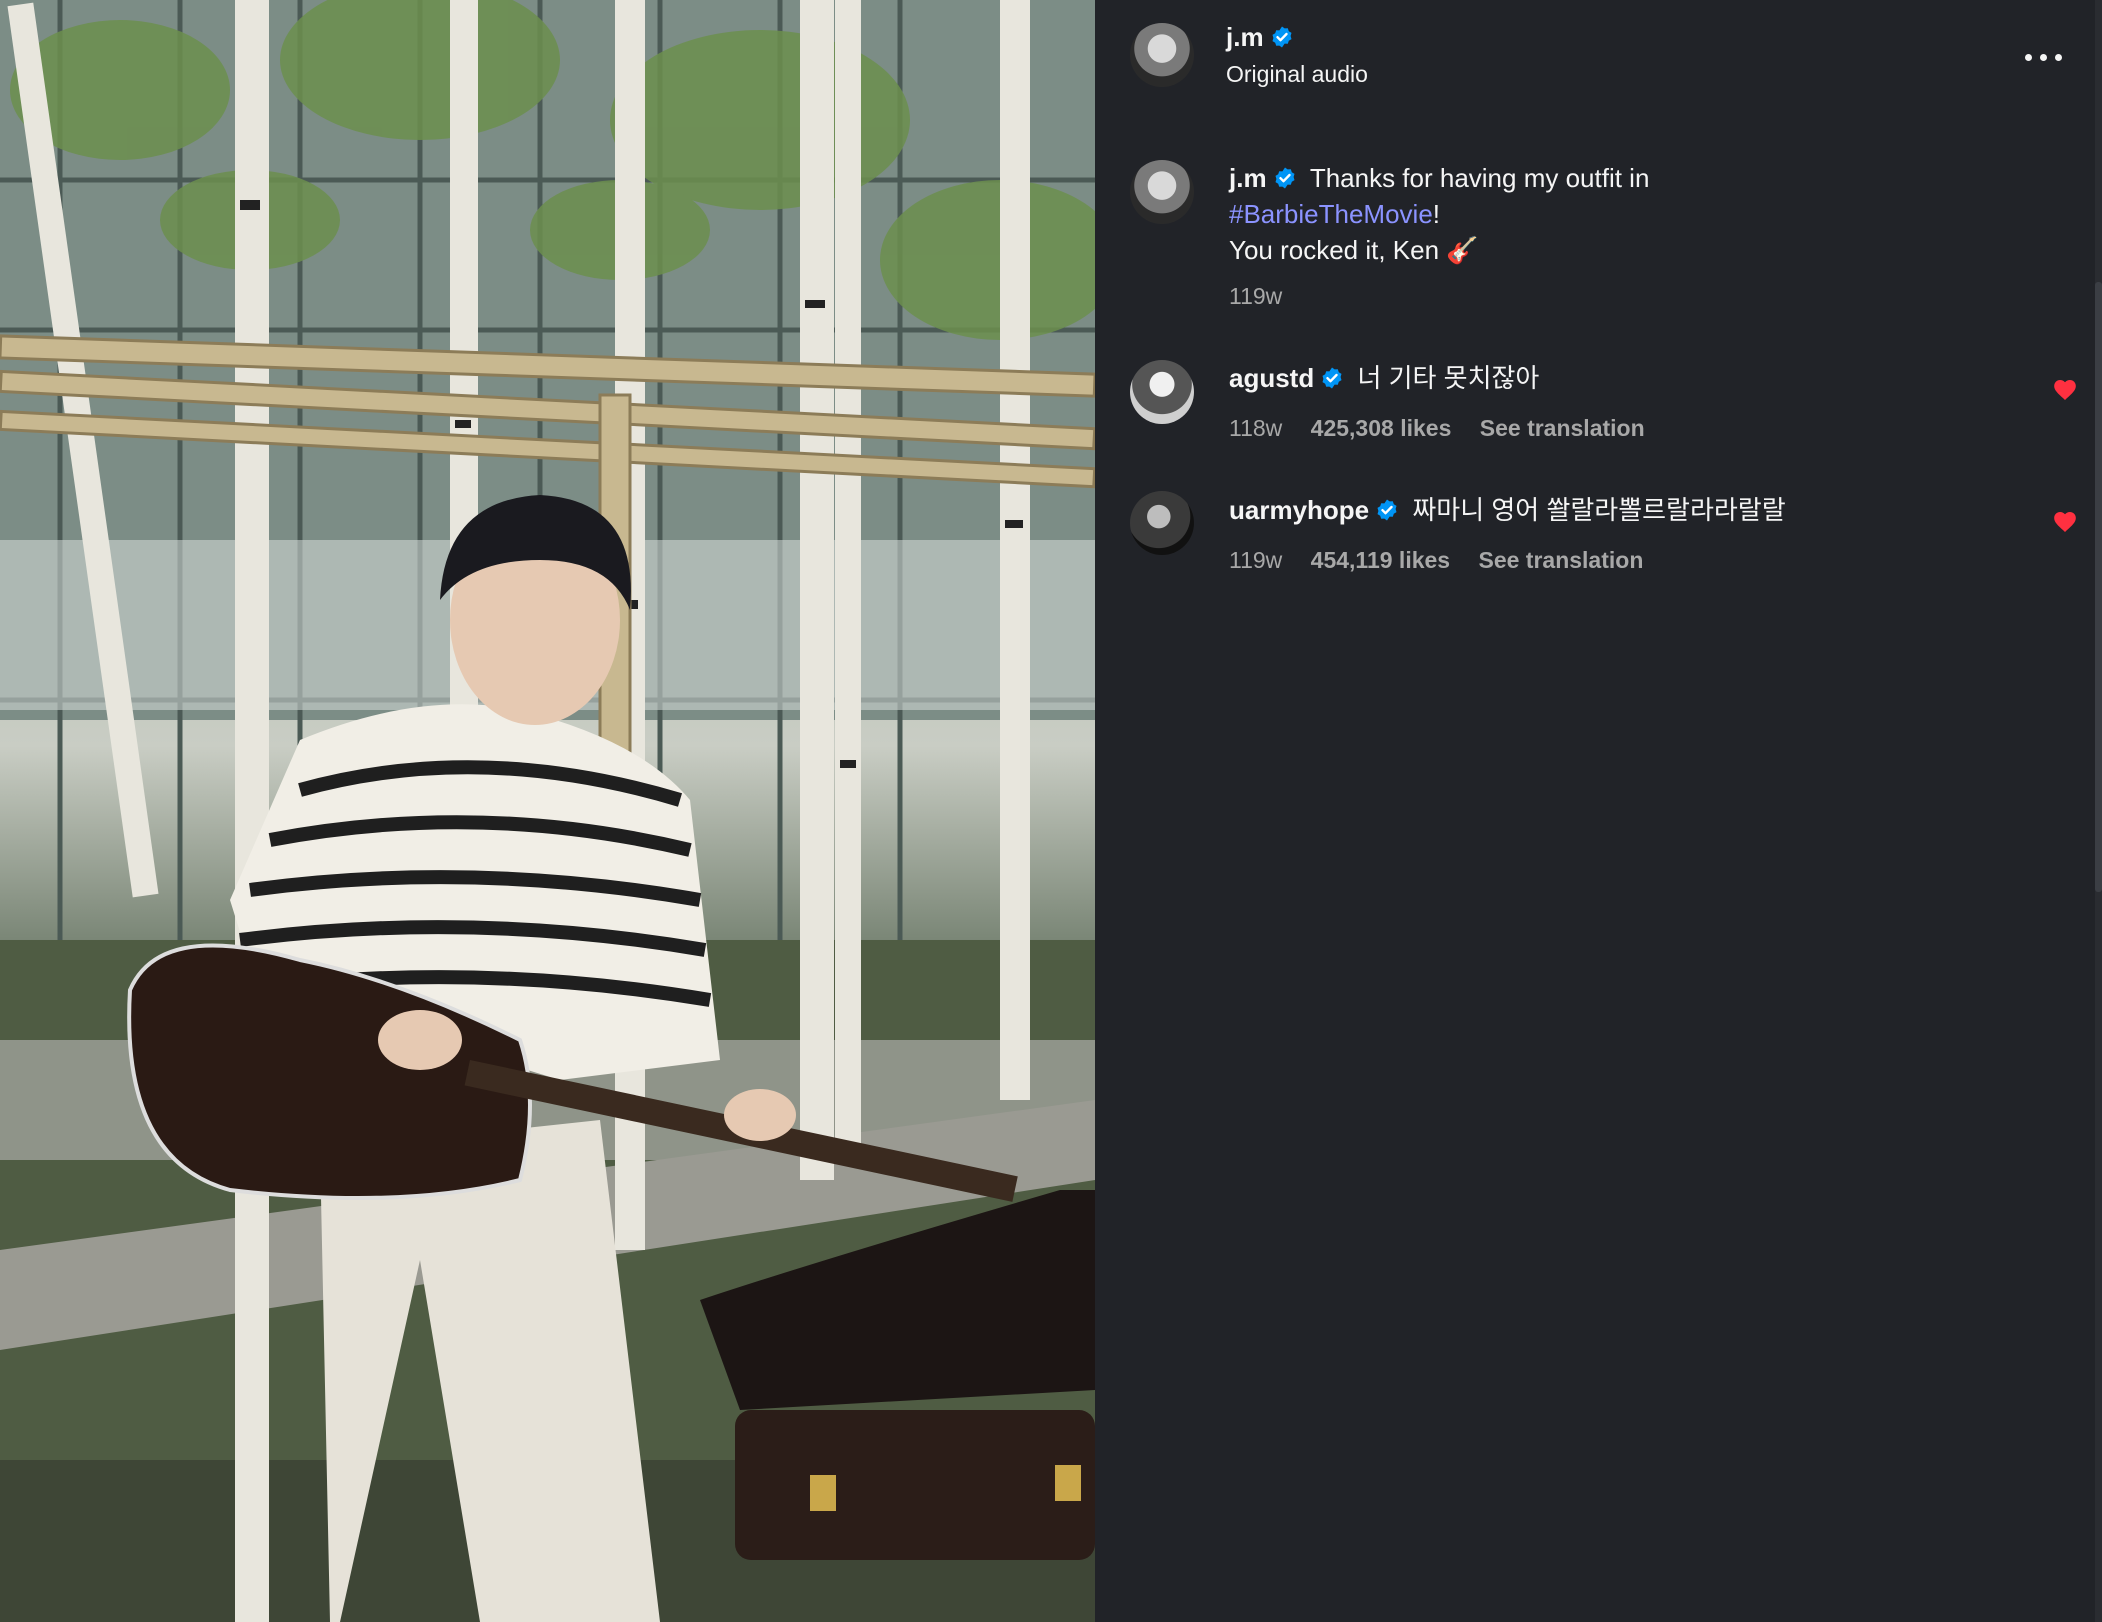 Image resolution: width=2102 pixels, height=1622 pixels. I want to click on scrollbar-thumb, so click(2098, 587).